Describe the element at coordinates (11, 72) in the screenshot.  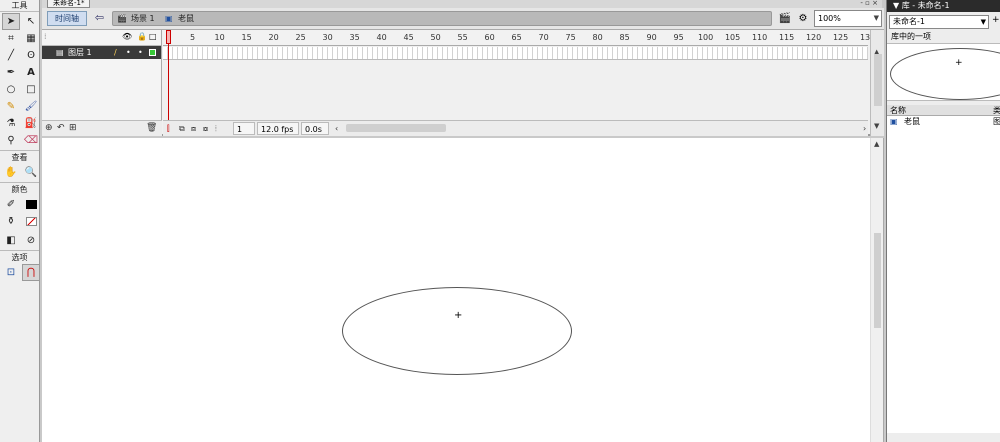
I see `pen-icon: ✒` at that location.